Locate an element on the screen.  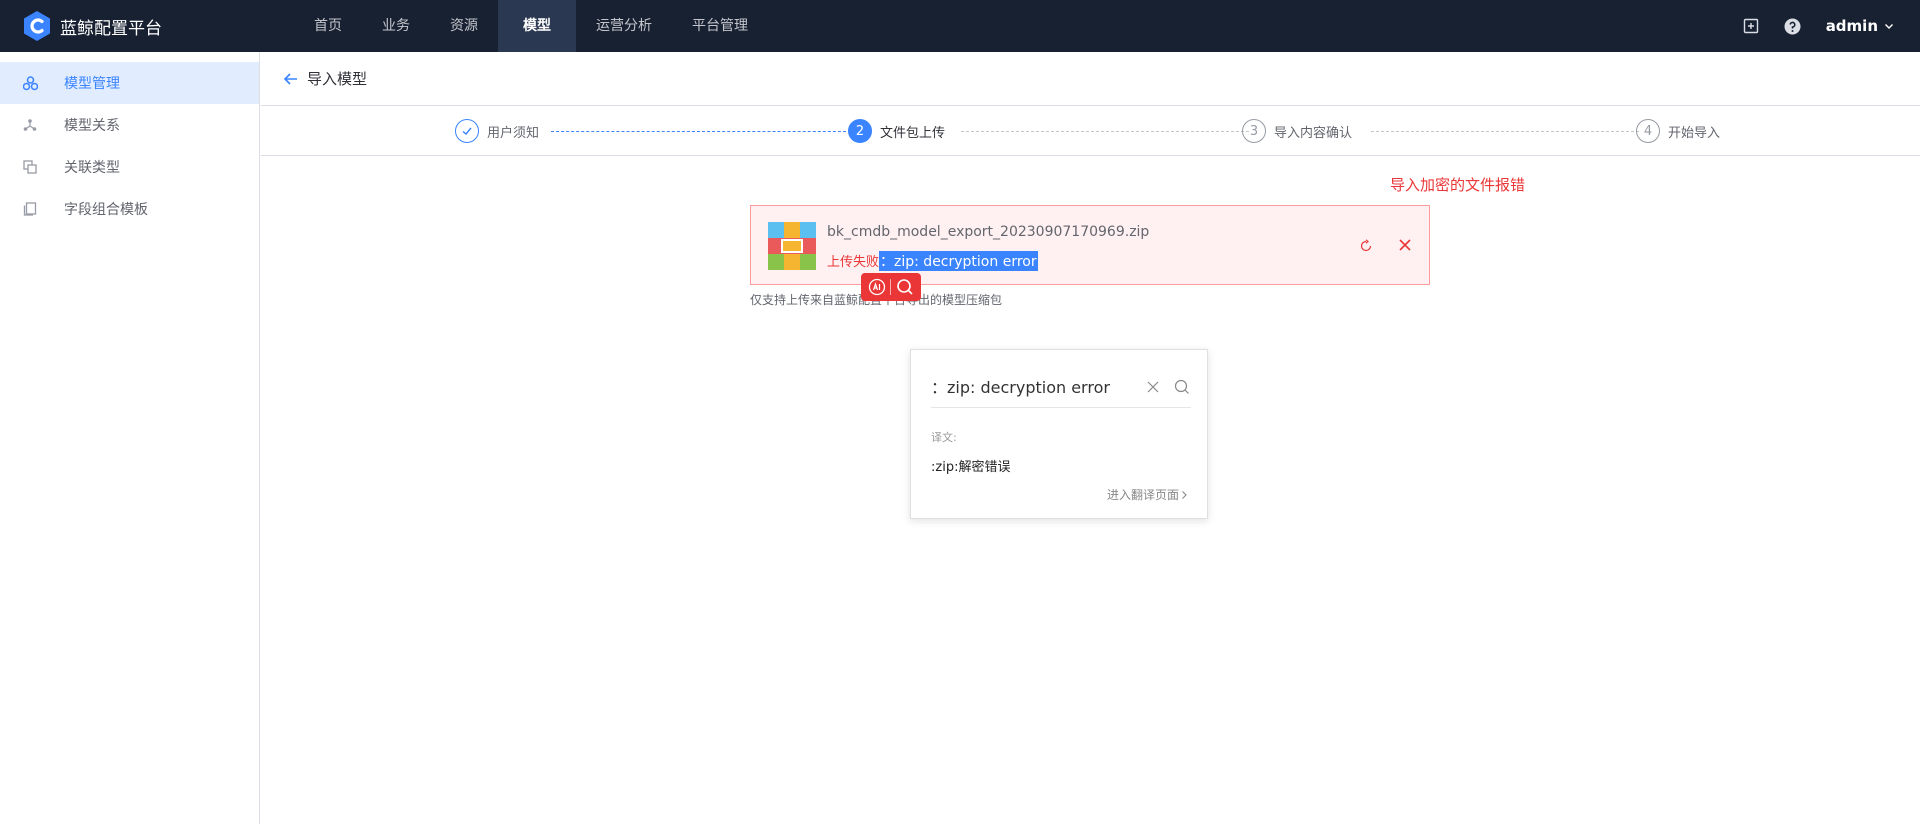
import-steps: 用户须知 2 文件包上传 3 导入内容确认 4 开始导入 is located at coordinates (1090, 131).